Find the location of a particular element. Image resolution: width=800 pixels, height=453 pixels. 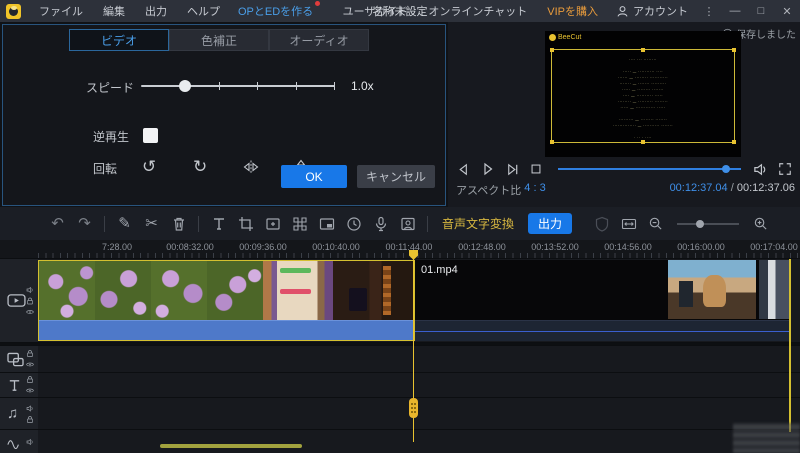

video-track-icon is located at coordinates (16, 300).